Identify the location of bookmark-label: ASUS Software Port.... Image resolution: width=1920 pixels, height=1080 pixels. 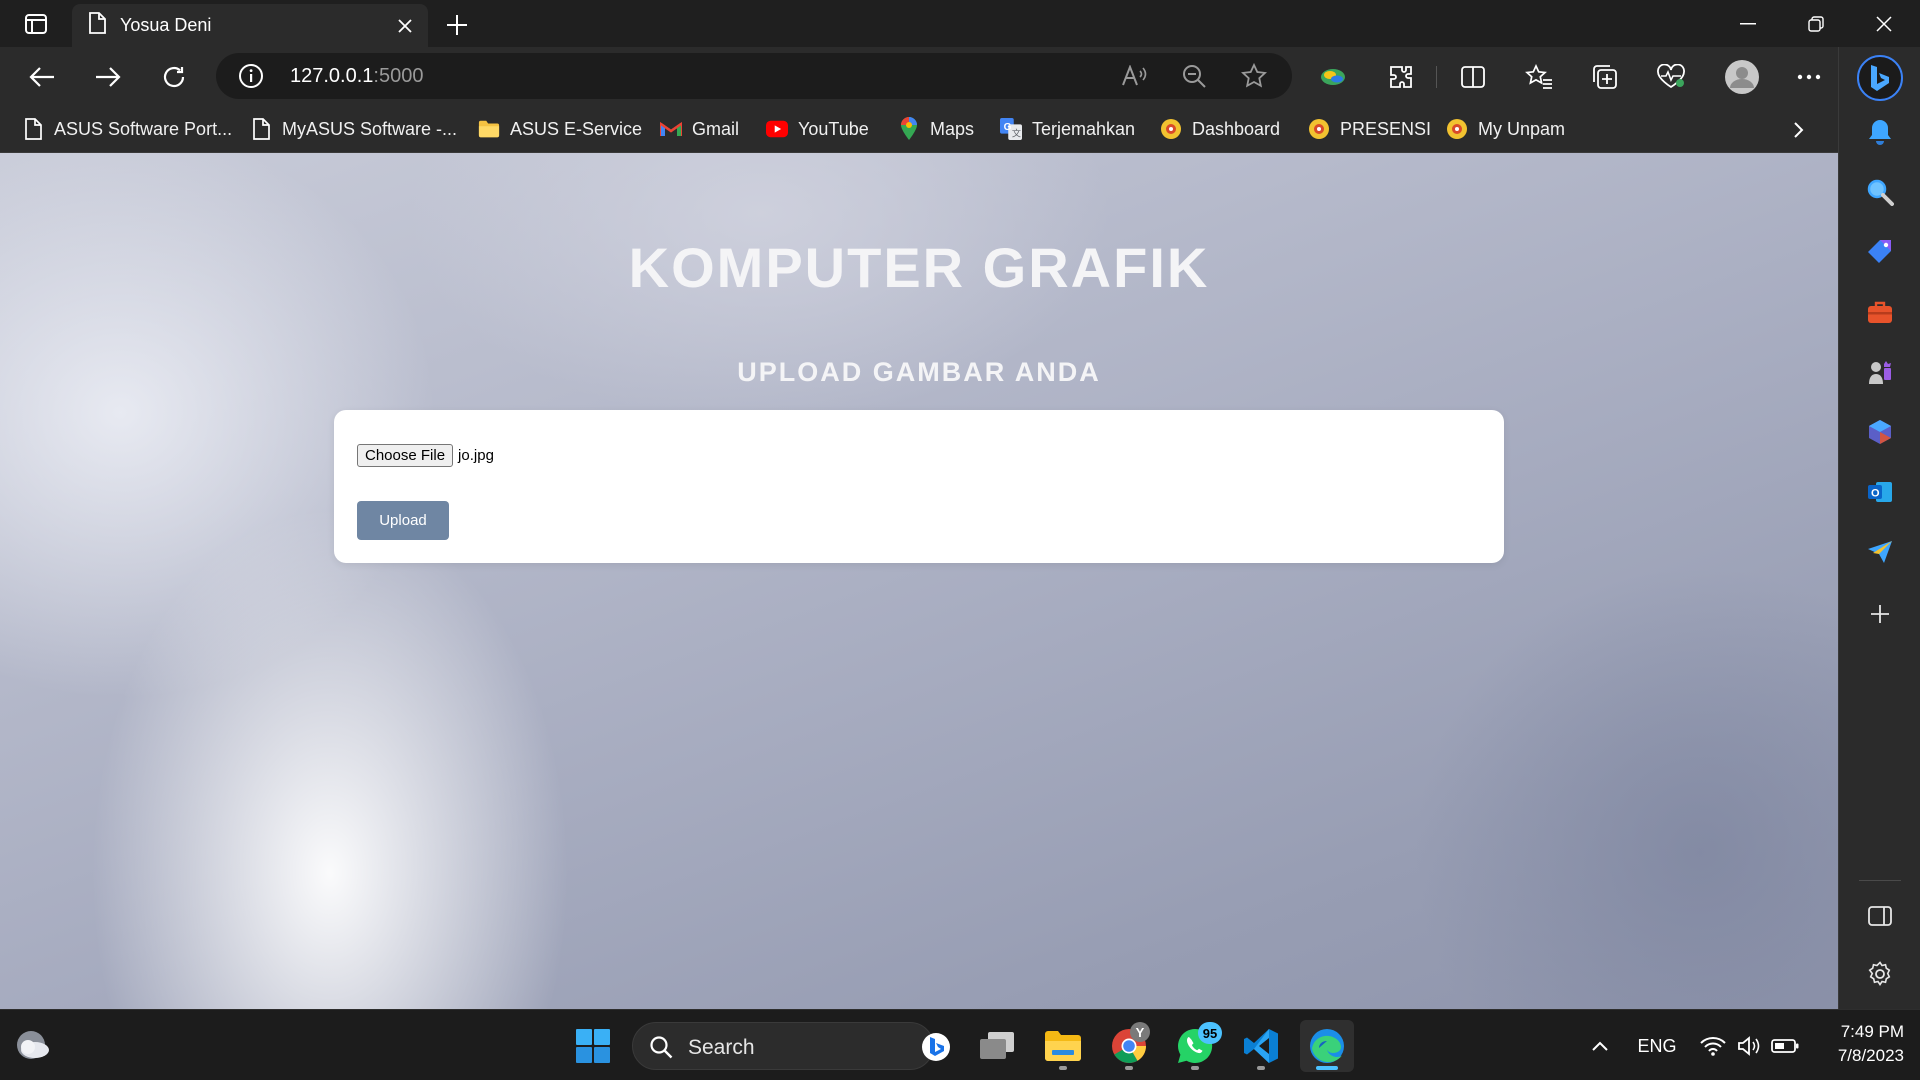
(143, 128).